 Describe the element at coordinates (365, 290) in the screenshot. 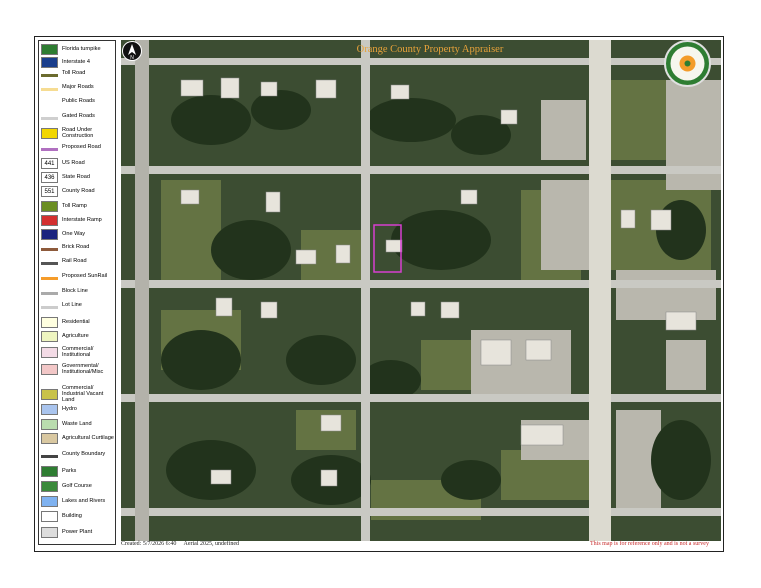

I see `road-mid` at that location.